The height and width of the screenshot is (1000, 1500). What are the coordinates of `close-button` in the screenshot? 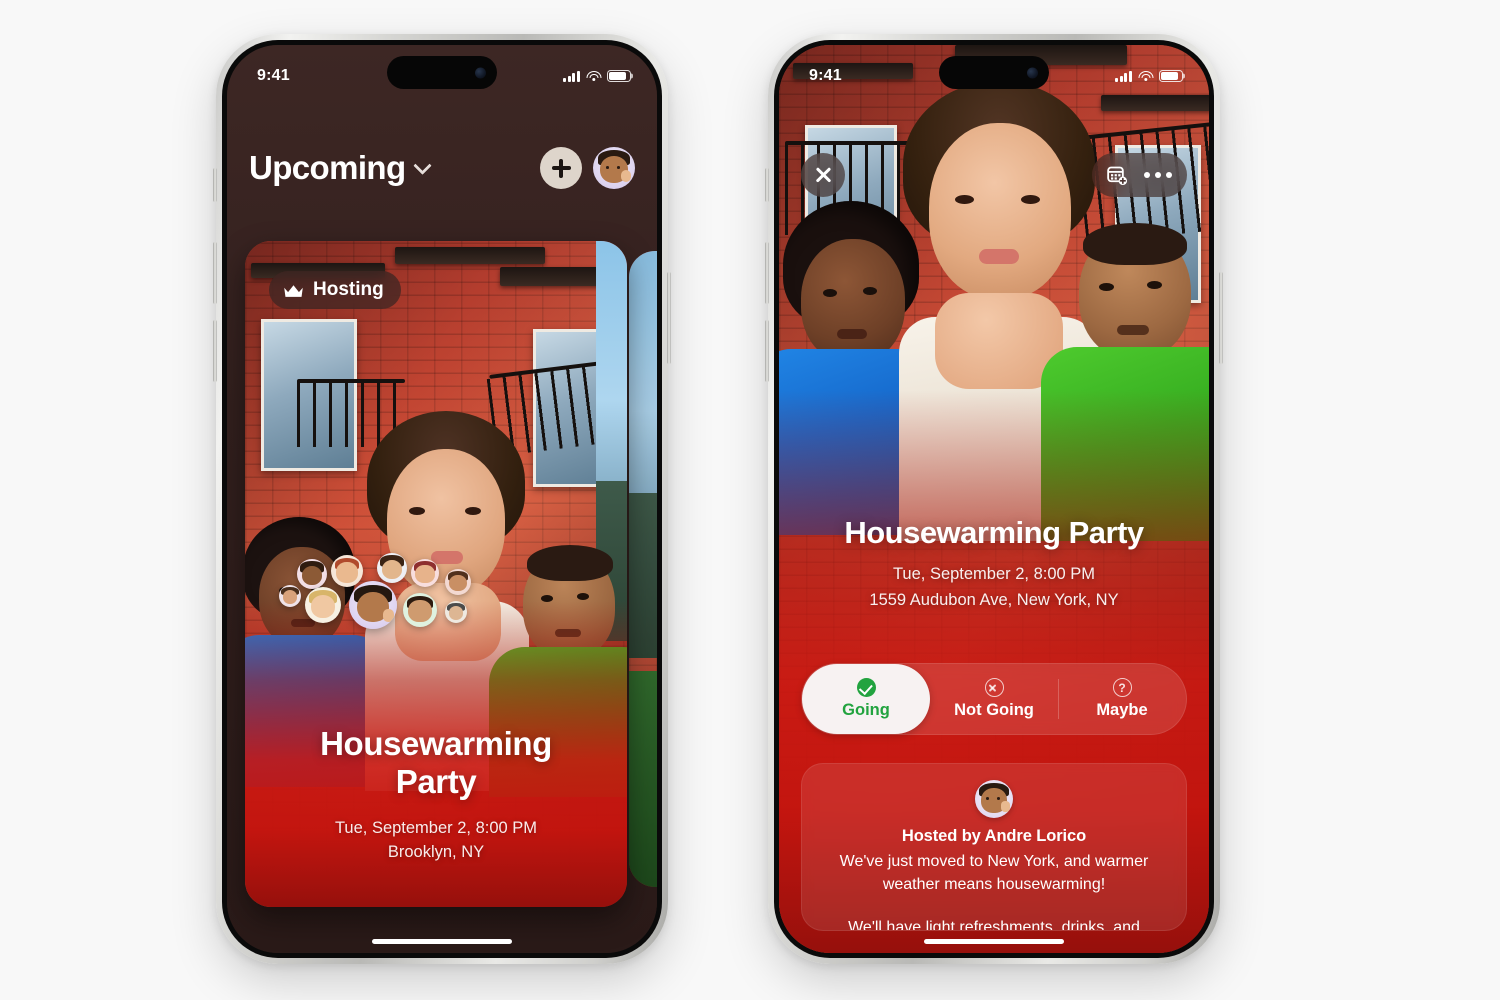 It's located at (823, 175).